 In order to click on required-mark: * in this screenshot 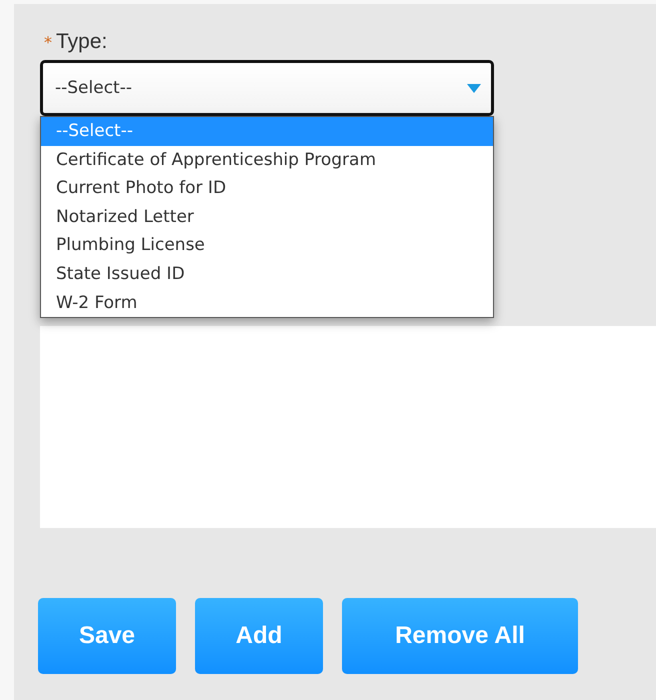, I will do `click(48, 42)`.